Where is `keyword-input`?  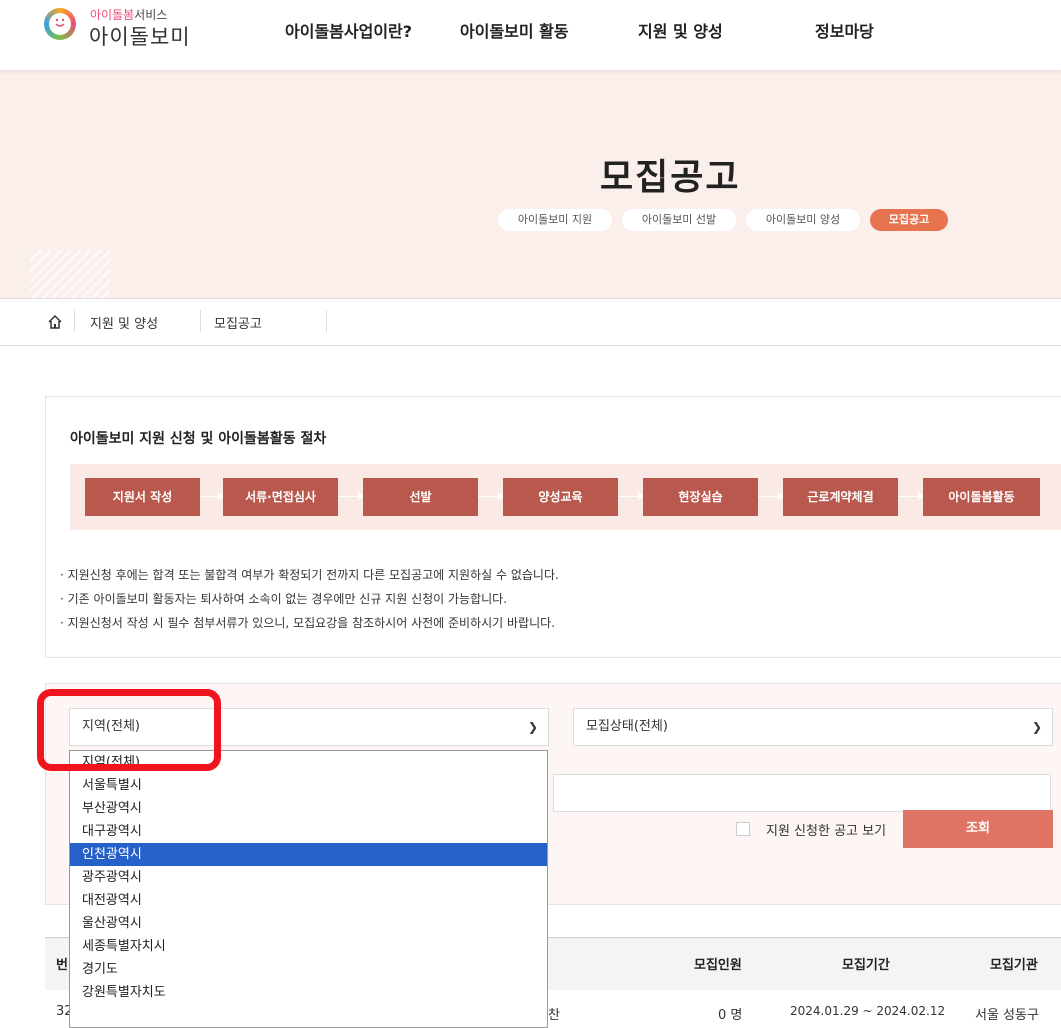 keyword-input is located at coordinates (802, 793).